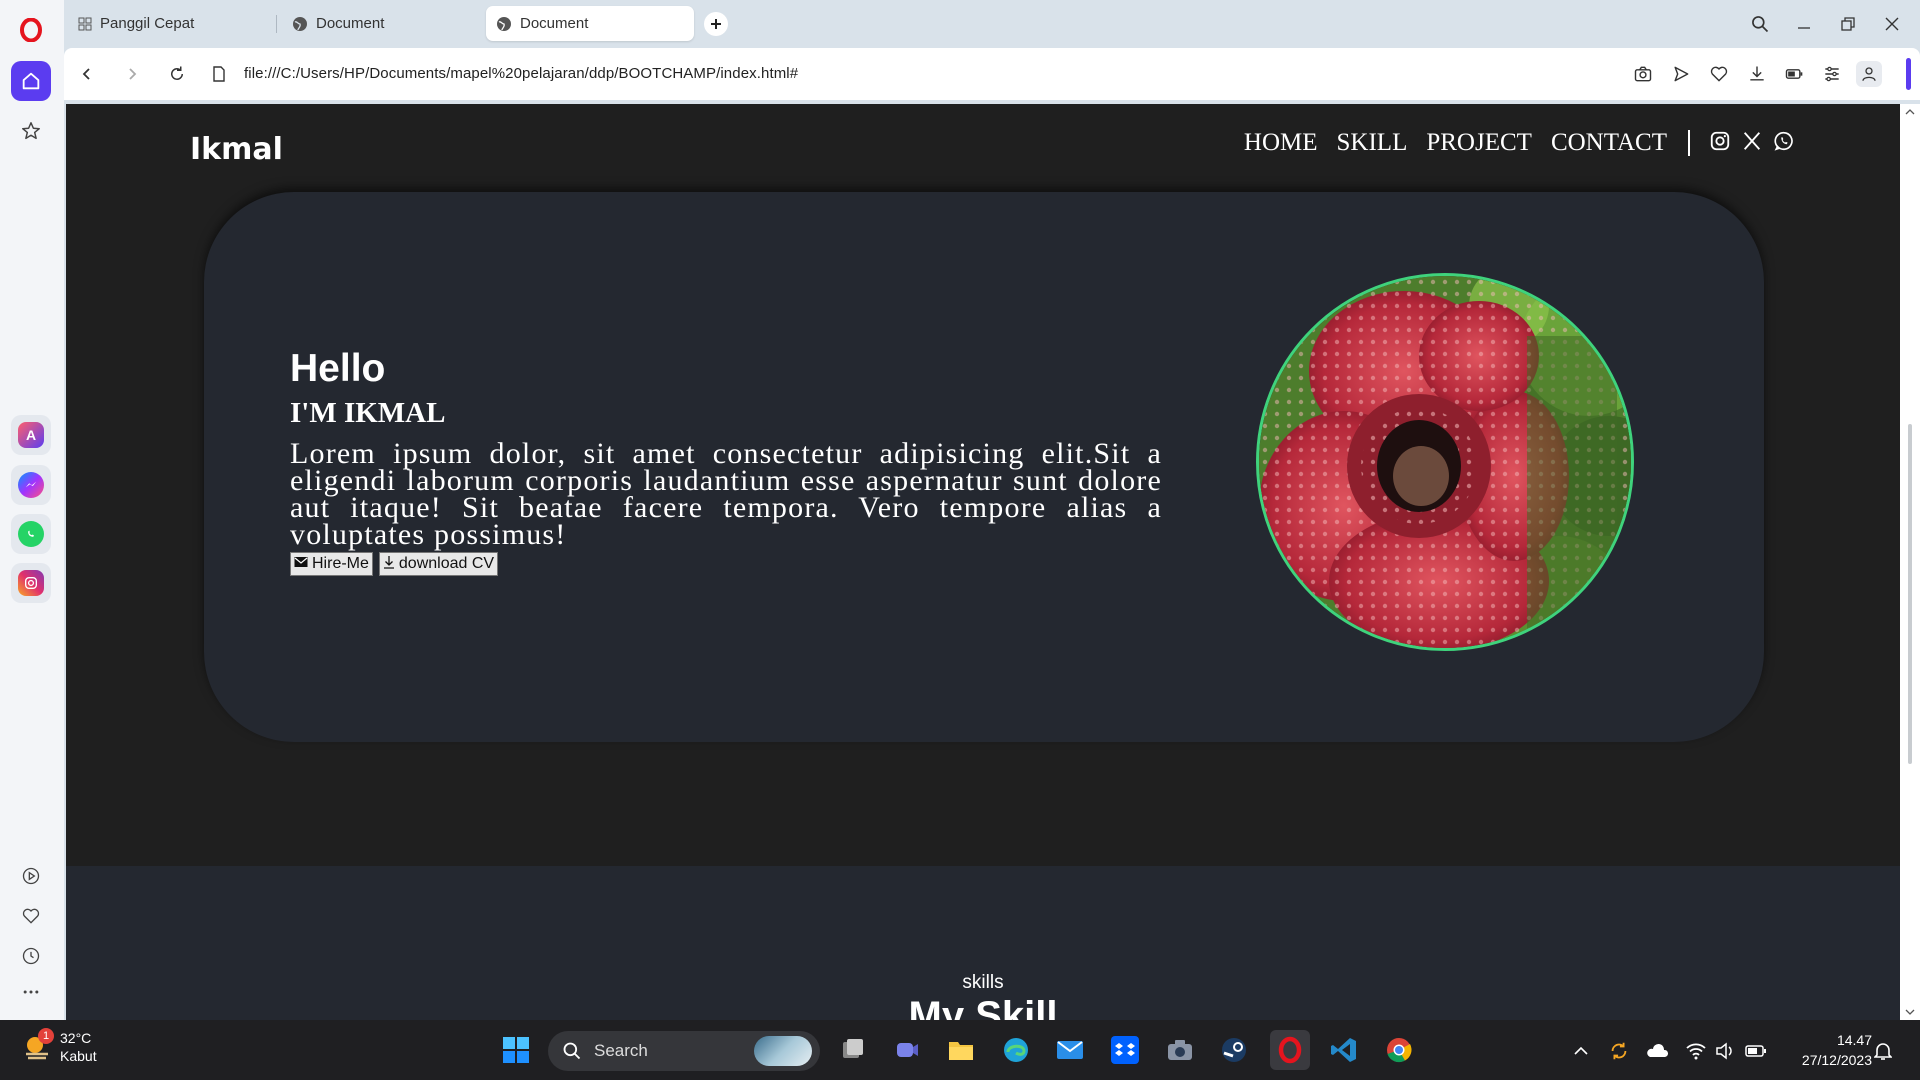 The width and height of the screenshot is (1920, 1080). Describe the element at coordinates (1804, 24) in the screenshot. I see `minimize-icon` at that location.